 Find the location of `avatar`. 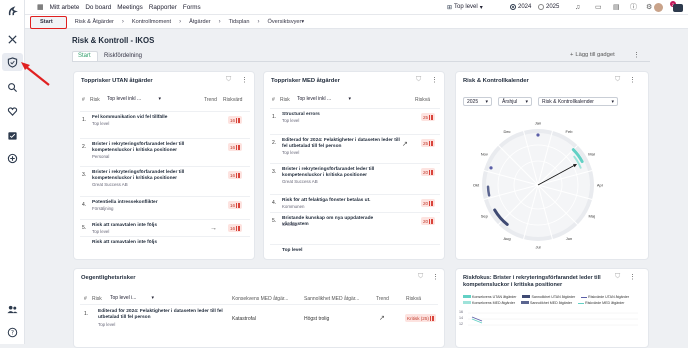

avatar is located at coordinates (658, 7).